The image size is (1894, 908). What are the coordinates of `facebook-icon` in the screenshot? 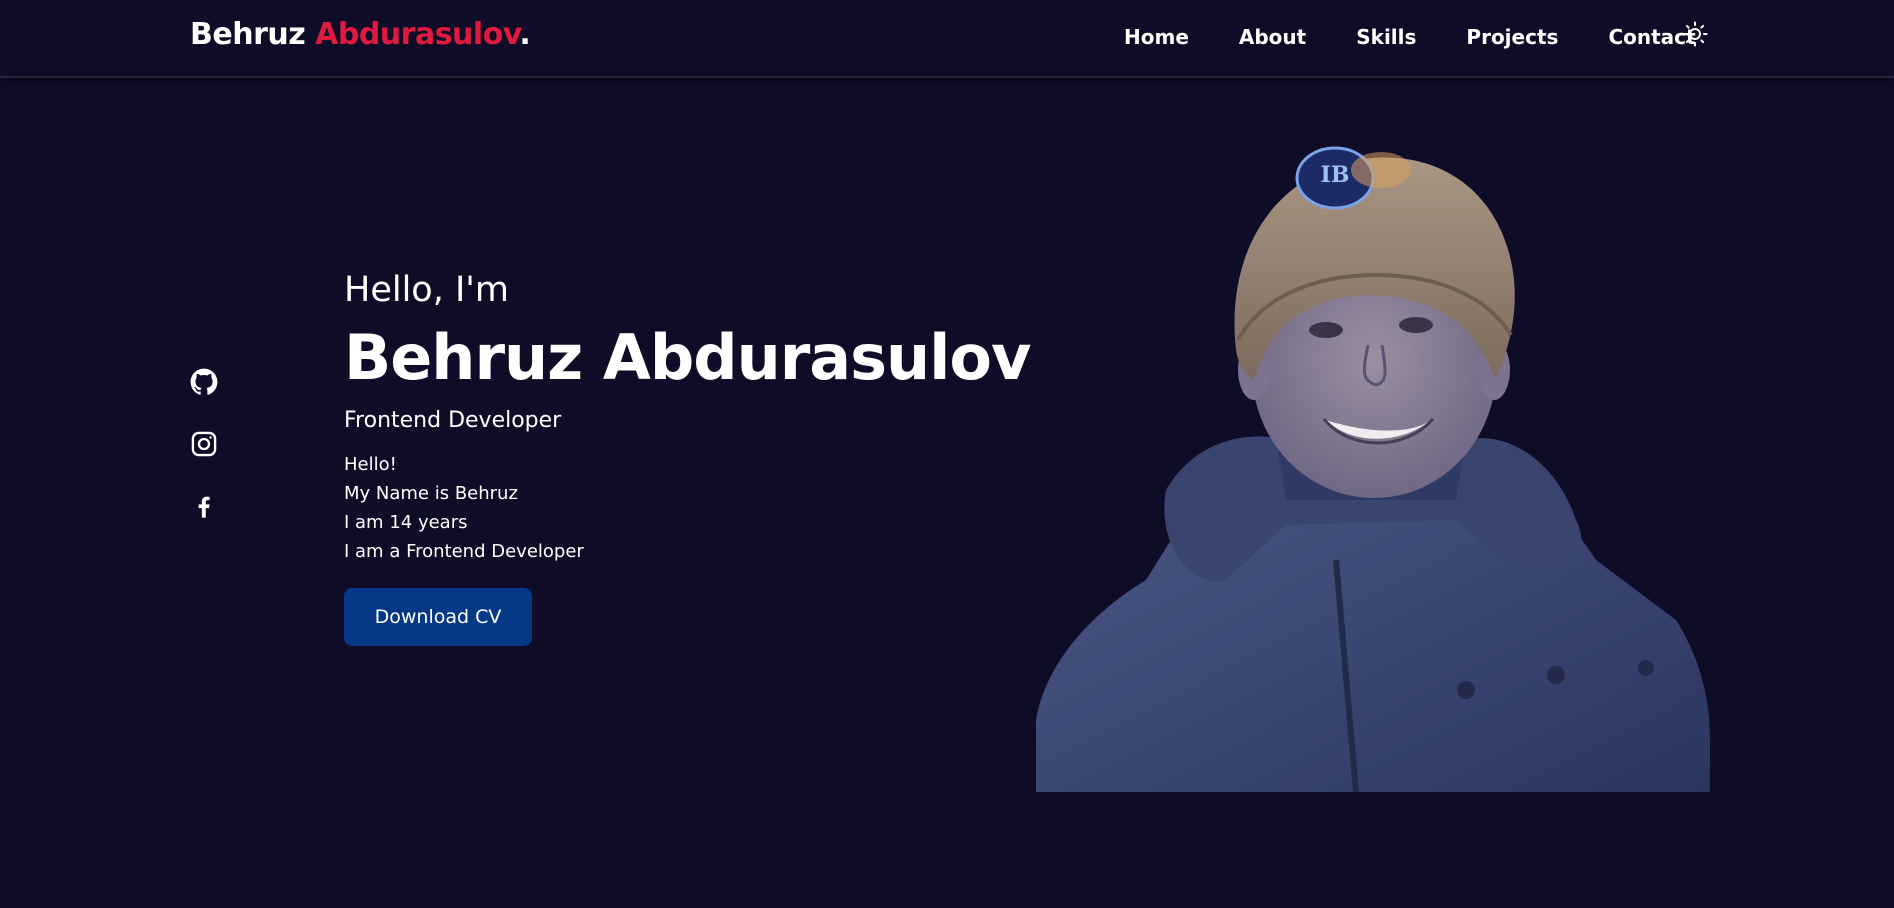 It's located at (204, 506).